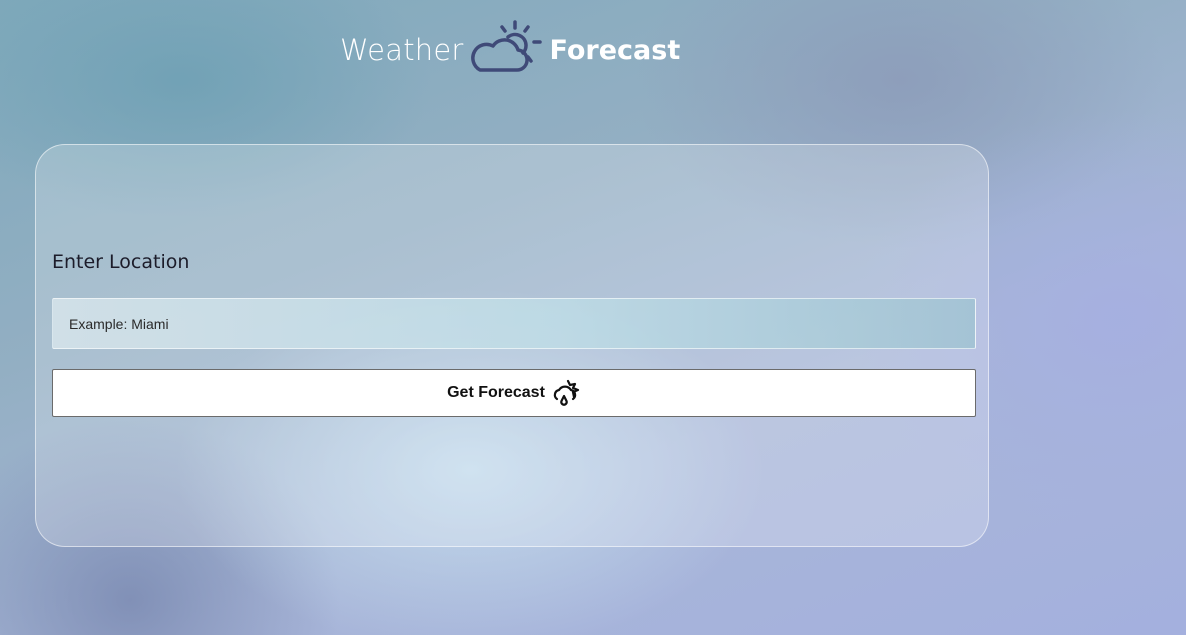  I want to click on cloud-sun-icon, so click(506, 46).